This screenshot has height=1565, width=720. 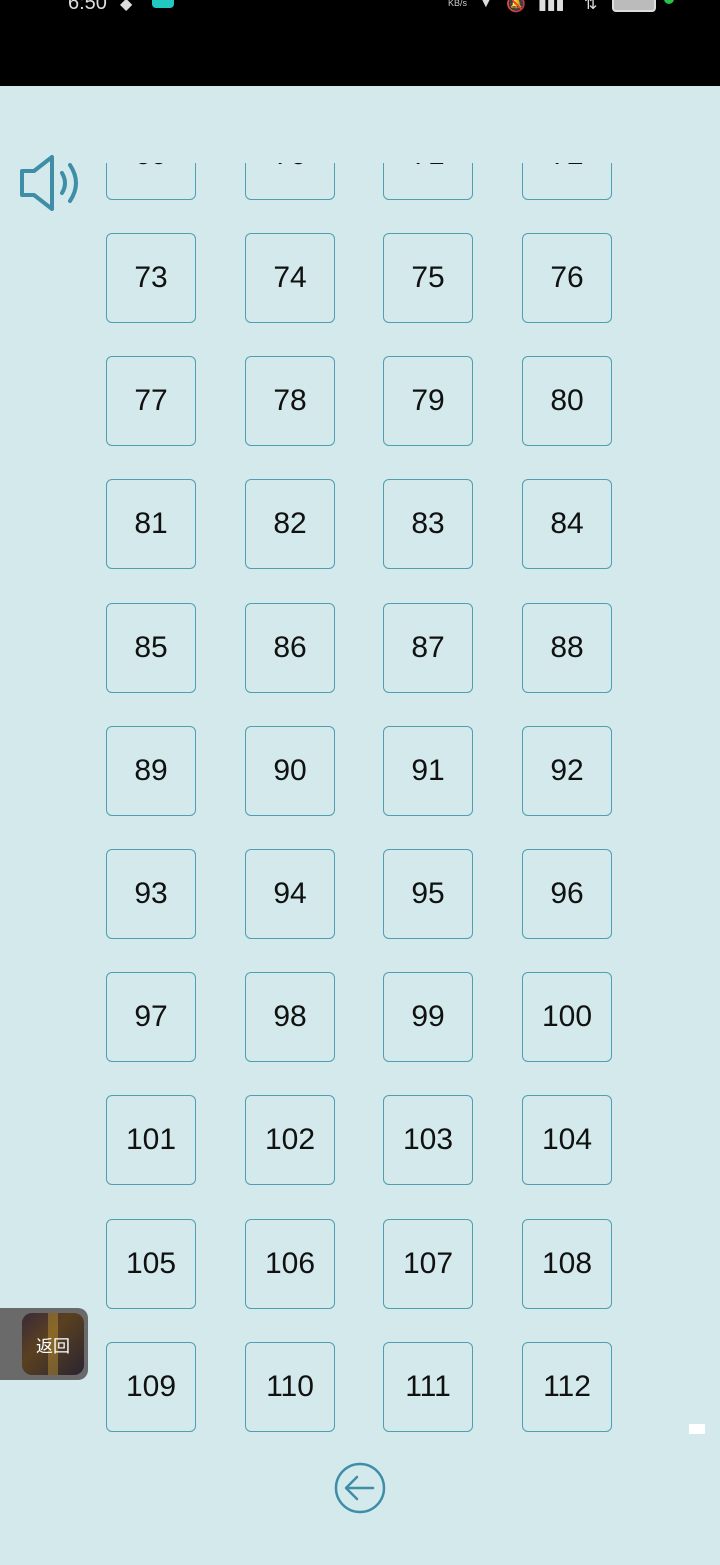 I want to click on level-button: 111, so click(x=428, y=1387).